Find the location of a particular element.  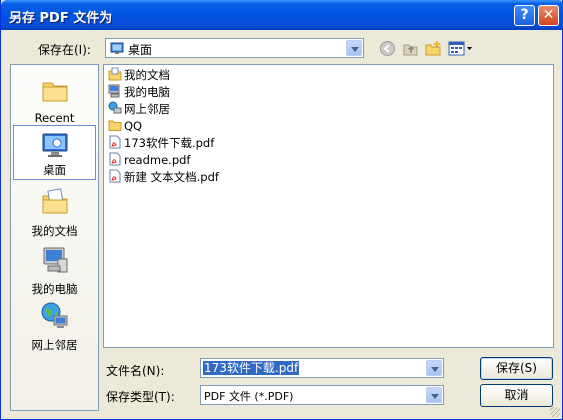

network-large-icon is located at coordinates (55, 316).